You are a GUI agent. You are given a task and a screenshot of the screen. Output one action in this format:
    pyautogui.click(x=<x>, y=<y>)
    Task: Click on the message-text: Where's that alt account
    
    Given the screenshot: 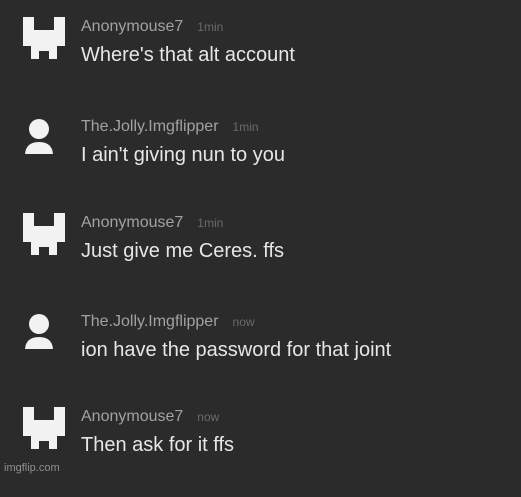 What is the action you would take?
    pyautogui.click(x=188, y=55)
    